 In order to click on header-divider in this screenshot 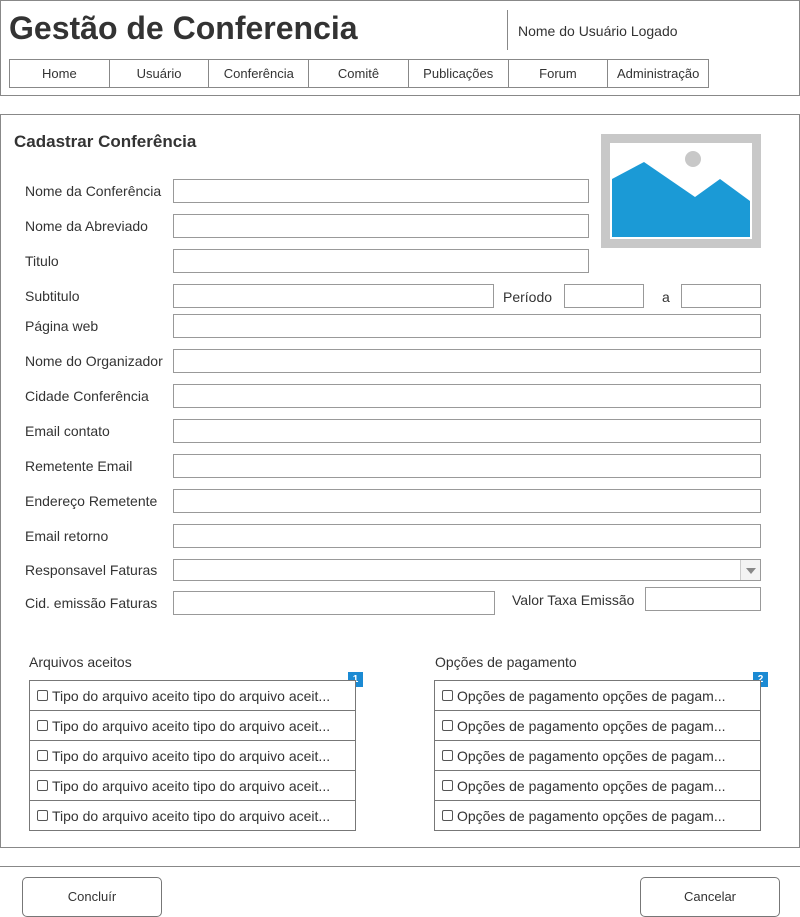, I will do `click(507, 30)`.